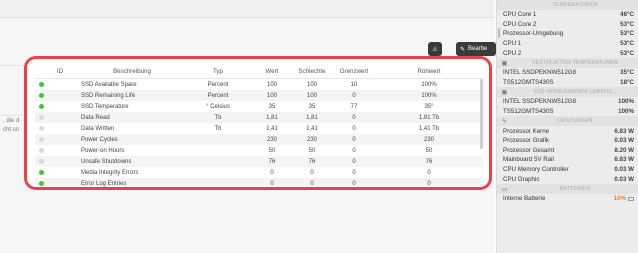 This screenshot has height=253, width=638. What do you see at coordinates (98, 128) in the screenshot?
I see `cell-desc: Data Written` at bounding box center [98, 128].